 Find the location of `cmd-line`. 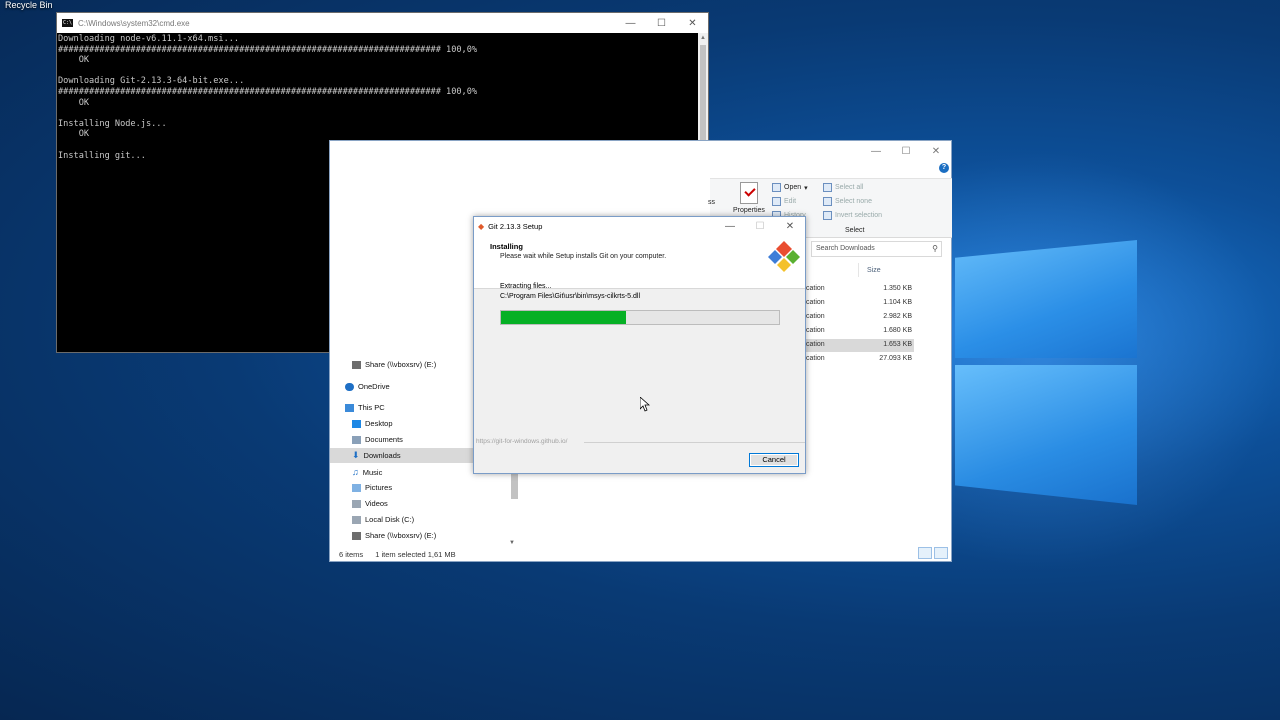

cmd-line is located at coordinates (378, 113).